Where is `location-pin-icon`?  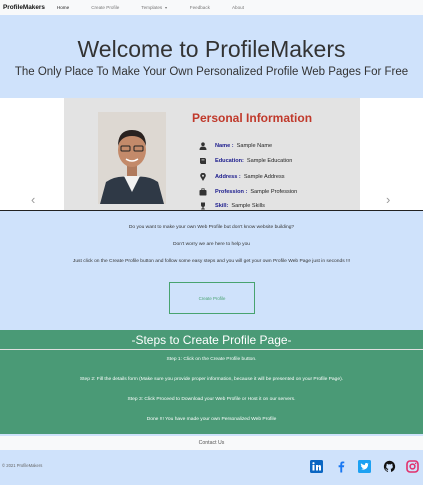
location-pin-icon is located at coordinates (203, 176).